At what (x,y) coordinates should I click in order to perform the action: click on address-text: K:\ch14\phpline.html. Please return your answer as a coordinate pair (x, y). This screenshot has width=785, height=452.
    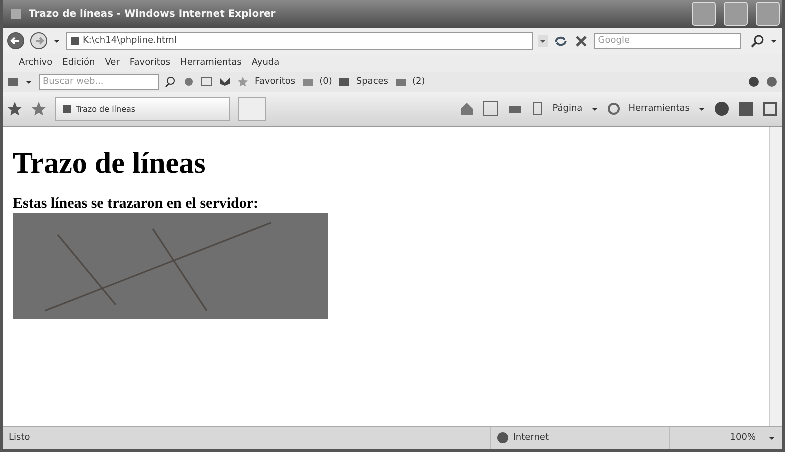
    Looking at the image, I should click on (130, 41).